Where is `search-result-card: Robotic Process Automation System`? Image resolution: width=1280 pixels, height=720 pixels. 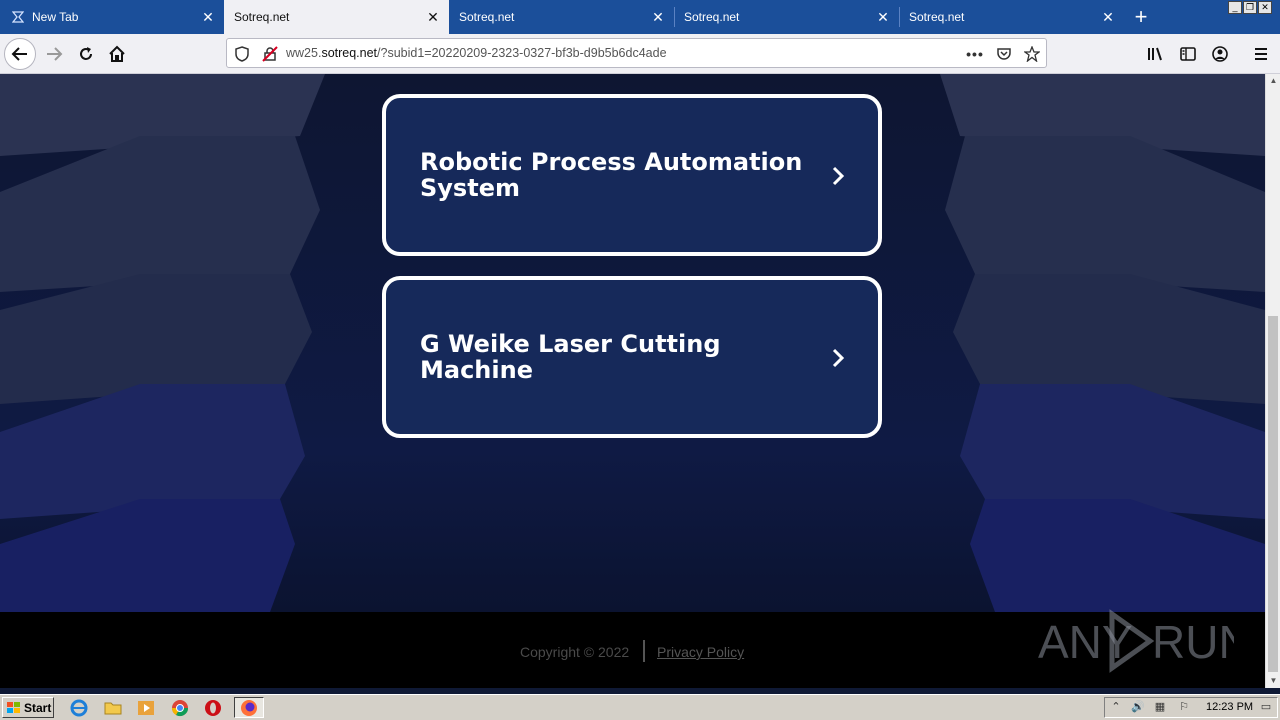 search-result-card: Robotic Process Automation System is located at coordinates (632, 175).